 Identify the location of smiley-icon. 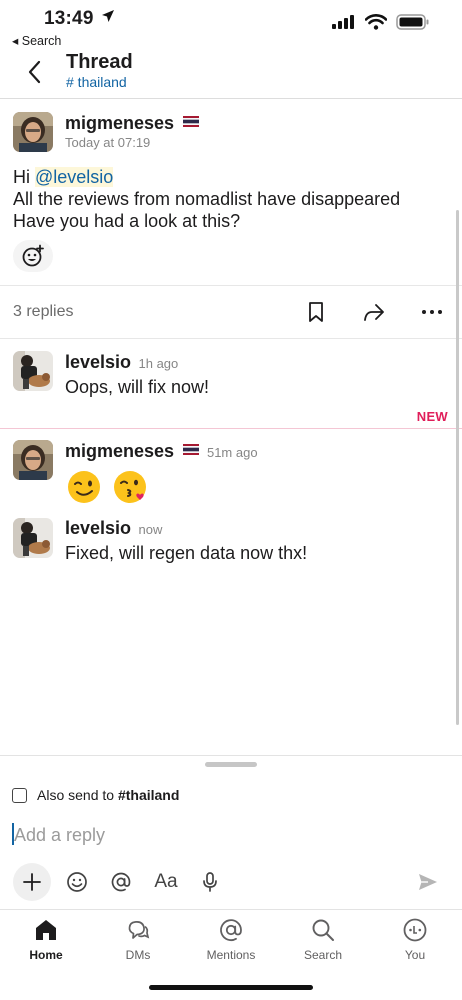
(77, 882).